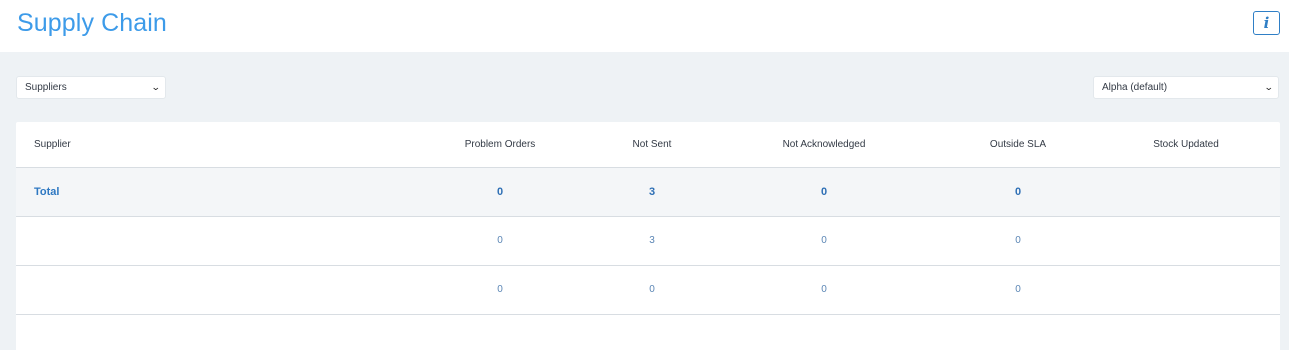  What do you see at coordinates (500, 144) in the screenshot?
I see `column-header-problem-orders: Problem Orders` at bounding box center [500, 144].